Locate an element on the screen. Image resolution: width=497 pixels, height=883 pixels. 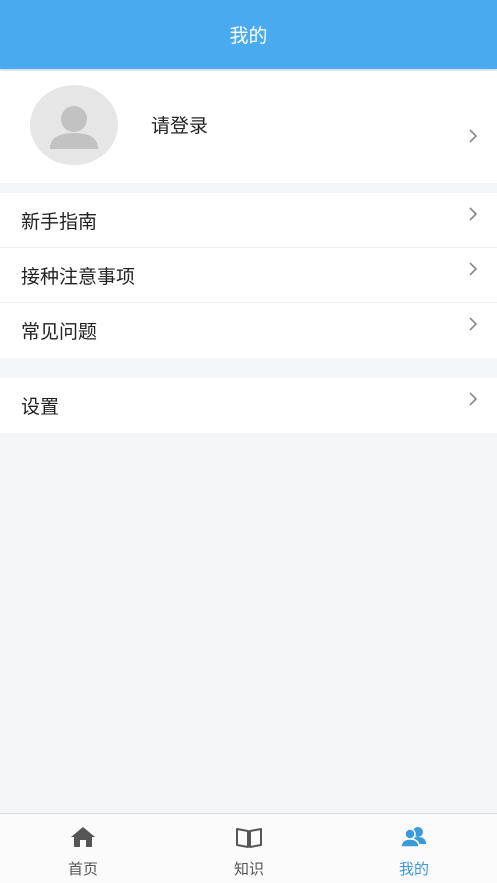
login-prompt: 请登录 is located at coordinates (179, 124).